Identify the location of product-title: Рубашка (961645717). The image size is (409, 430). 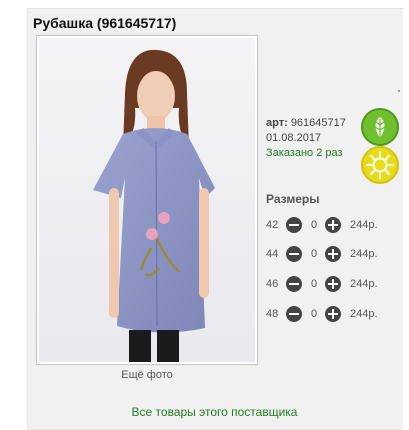
(105, 23).